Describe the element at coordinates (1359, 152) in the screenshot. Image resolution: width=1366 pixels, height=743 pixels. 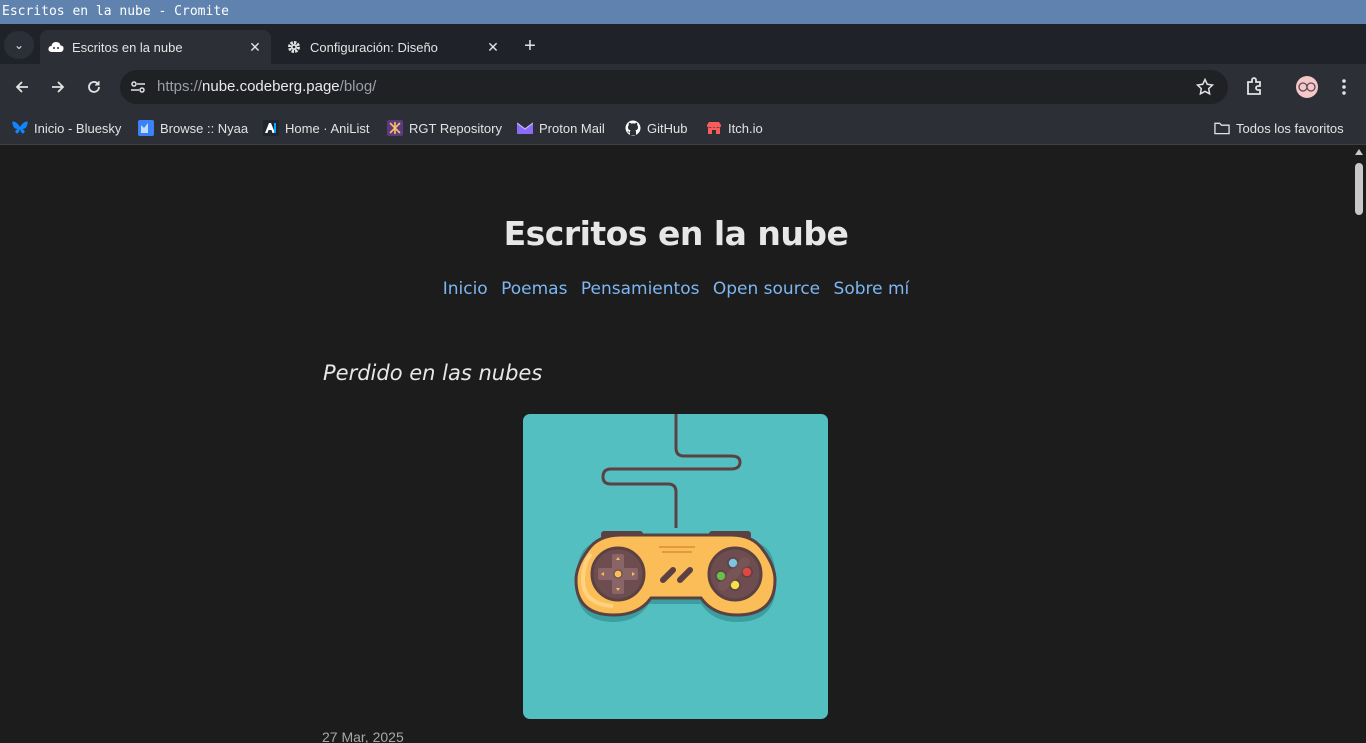
I see `scroll-up-arrow-icon` at that location.